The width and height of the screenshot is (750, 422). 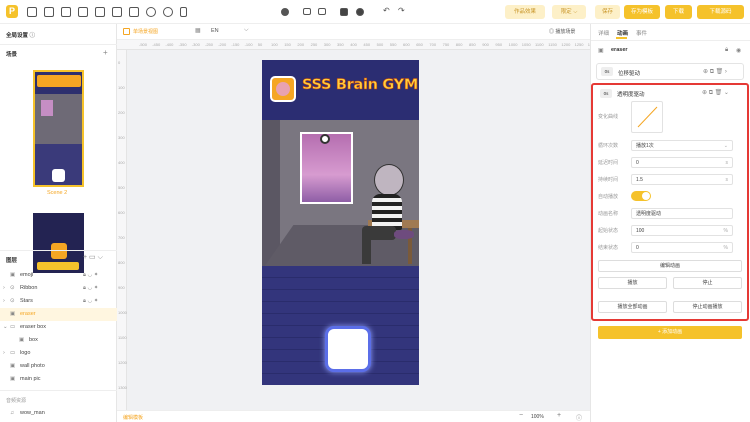 What do you see at coordinates (285, 12) in the screenshot?
I see `layer-icon` at bounding box center [285, 12].